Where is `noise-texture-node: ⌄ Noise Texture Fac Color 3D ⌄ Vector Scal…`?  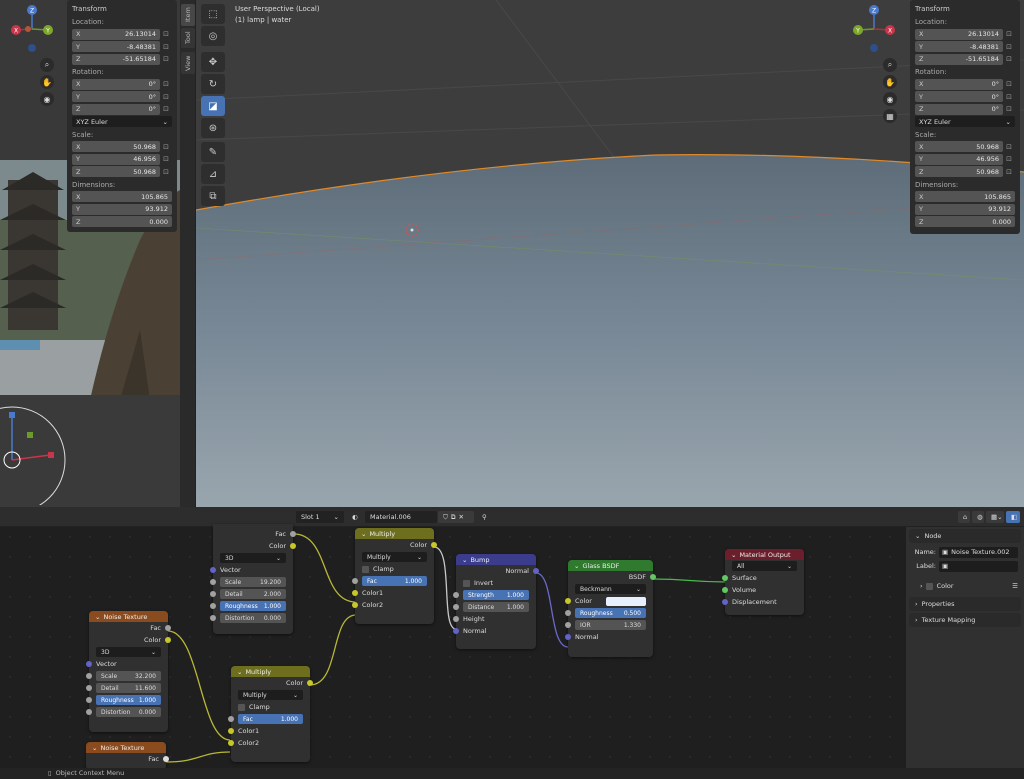
noise-texture-node: ⌄ Noise Texture Fac Color 3D ⌄ Vector Scal… is located at coordinates (128, 671).